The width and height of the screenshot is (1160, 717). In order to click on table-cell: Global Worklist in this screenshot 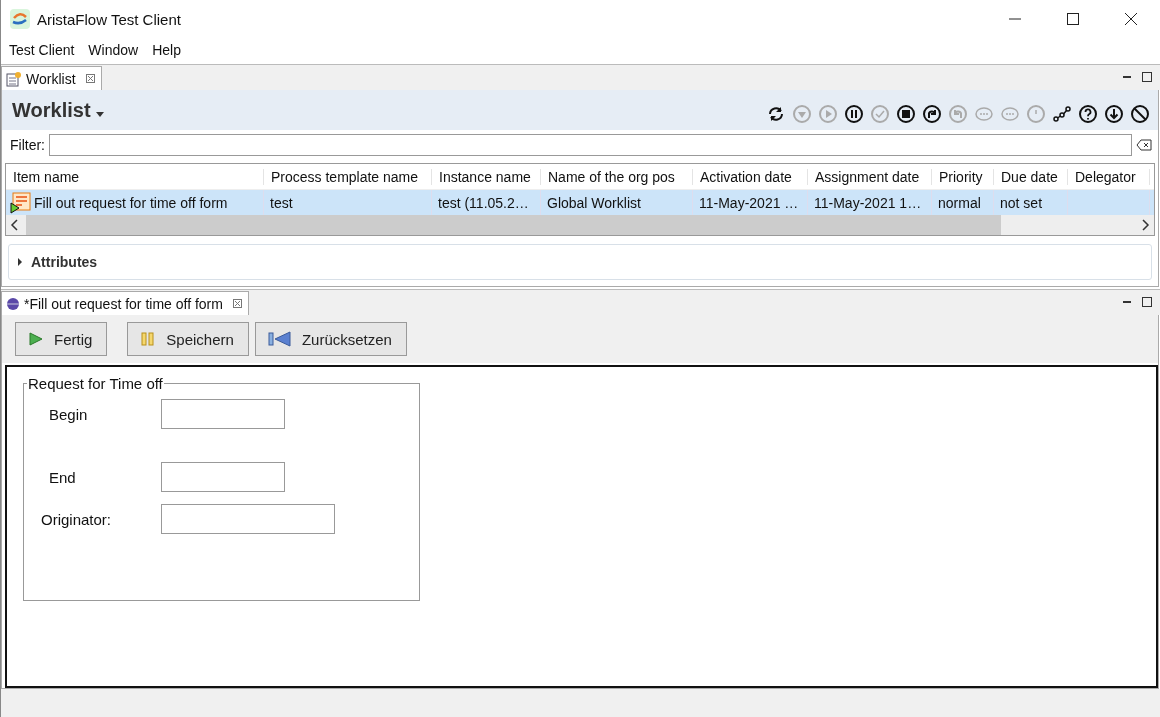, I will do `click(594, 202)`.